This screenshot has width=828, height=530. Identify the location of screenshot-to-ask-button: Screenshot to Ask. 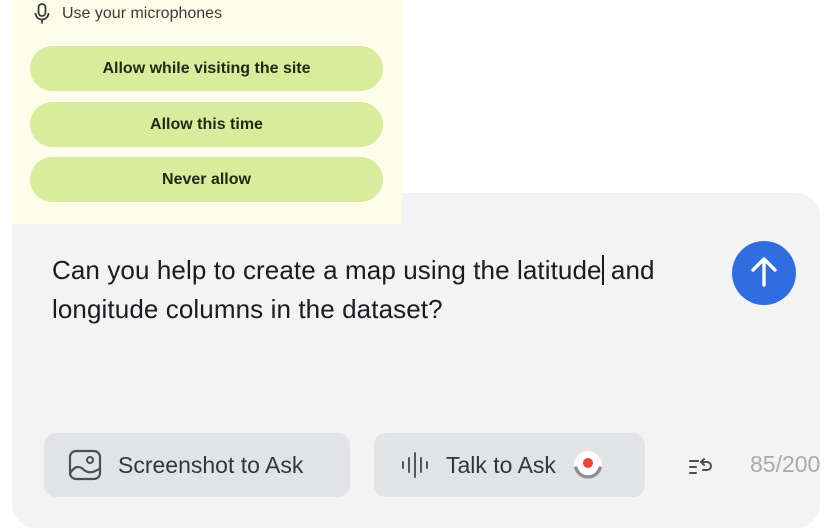
(197, 465).